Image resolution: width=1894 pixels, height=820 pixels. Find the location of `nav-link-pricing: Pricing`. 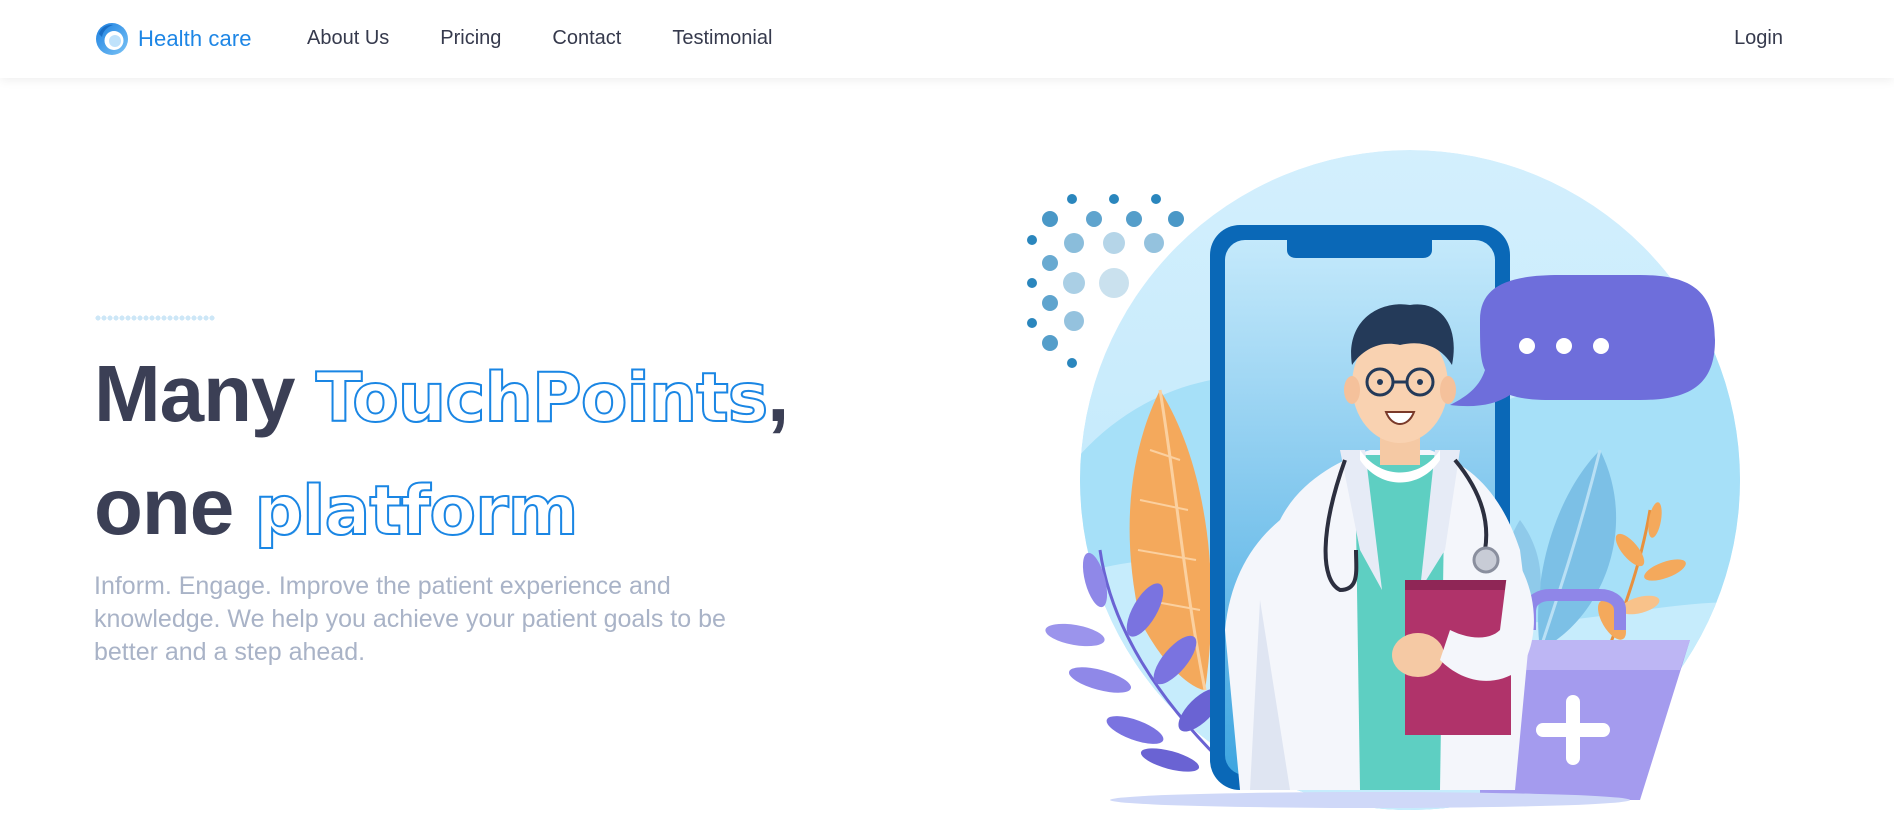

nav-link-pricing: Pricing is located at coordinates (470, 38).